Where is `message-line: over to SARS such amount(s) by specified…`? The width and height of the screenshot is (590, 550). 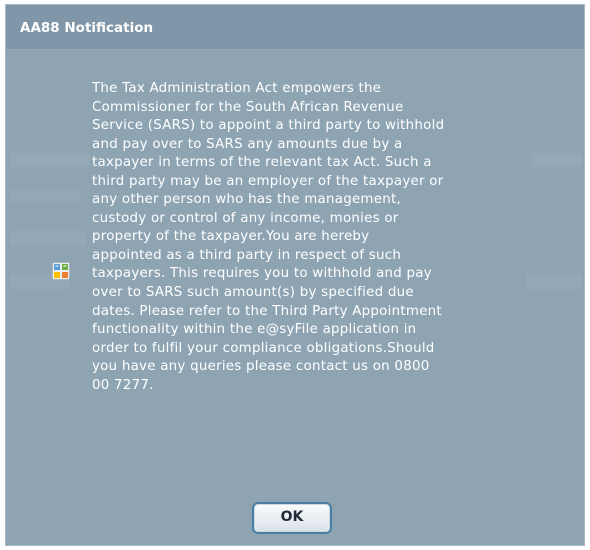
message-line: over to SARS such amount(s) by specified… is located at coordinates (253, 293).